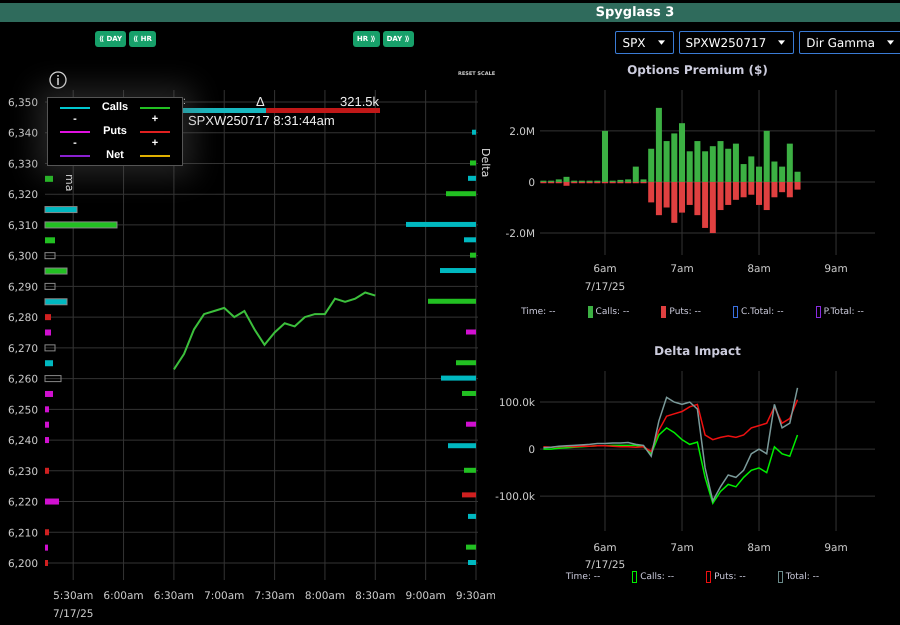  Describe the element at coordinates (697, 351) in the screenshot. I see `chart-title: Delta Impact` at that location.